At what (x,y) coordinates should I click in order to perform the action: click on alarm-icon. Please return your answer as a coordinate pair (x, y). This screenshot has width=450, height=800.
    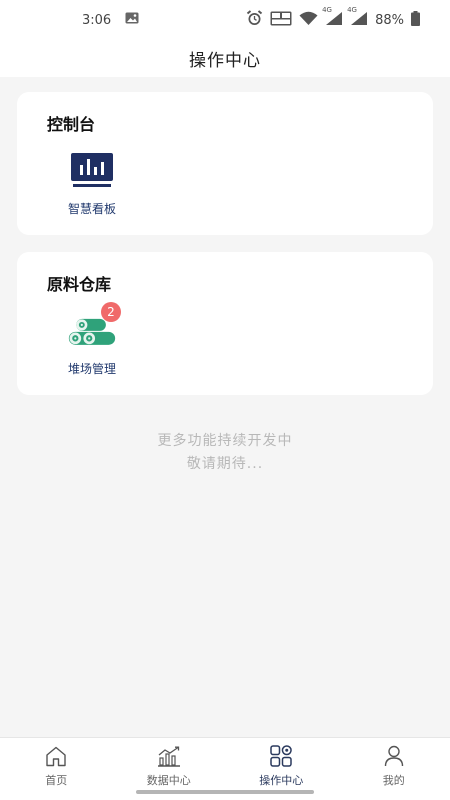
    Looking at the image, I should click on (254, 20).